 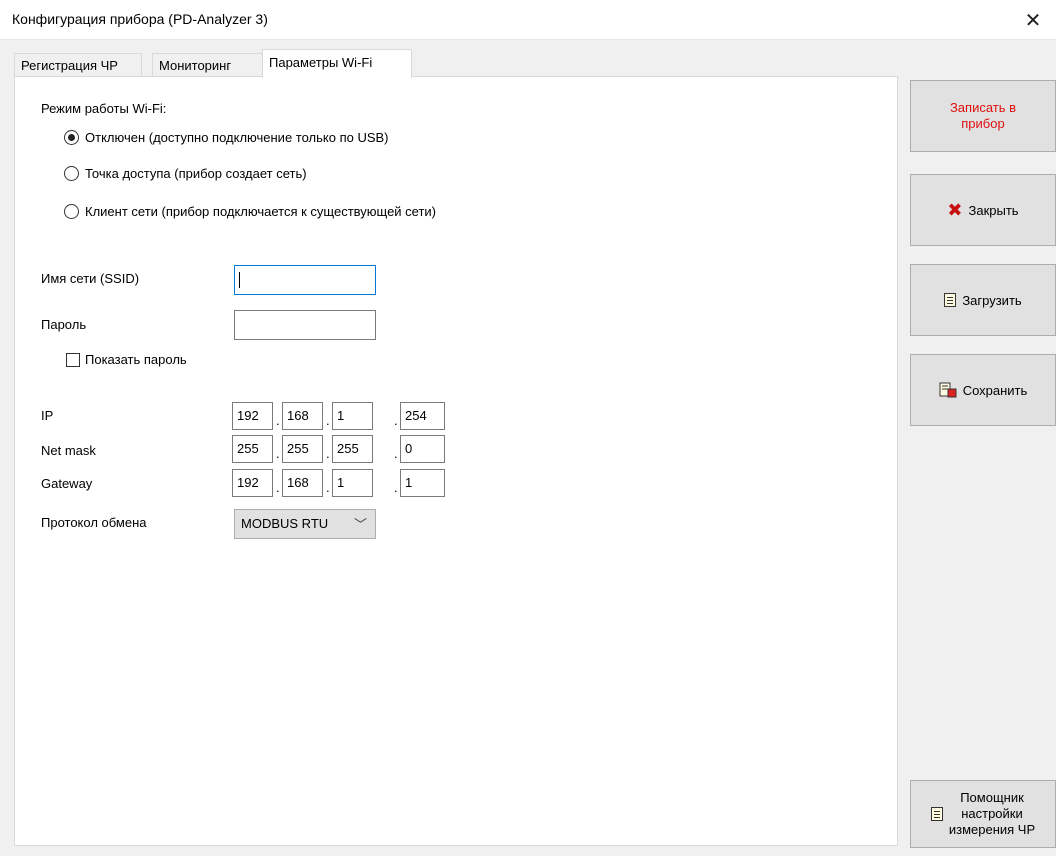 I want to click on load-button: Загрузить, so click(x=983, y=300).